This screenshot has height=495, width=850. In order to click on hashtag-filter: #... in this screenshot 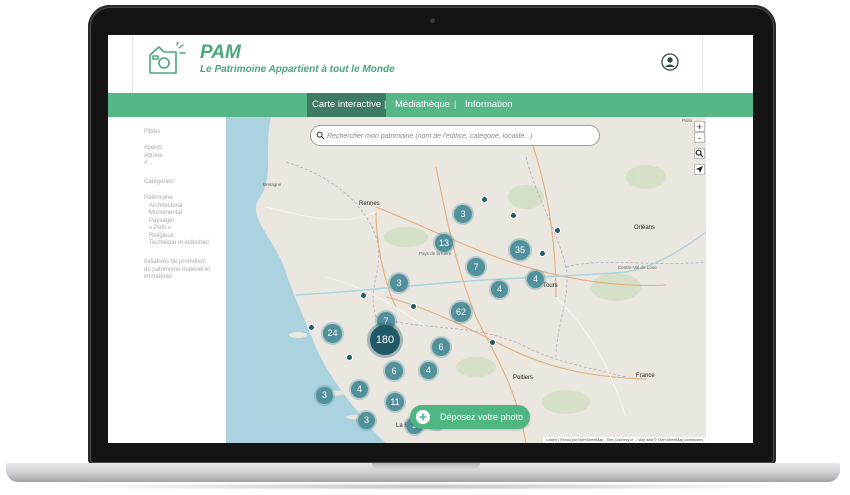, I will do `click(148, 164)`.